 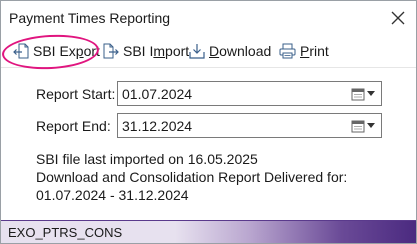 I want to click on report-end-picker-button, so click(x=364, y=125).